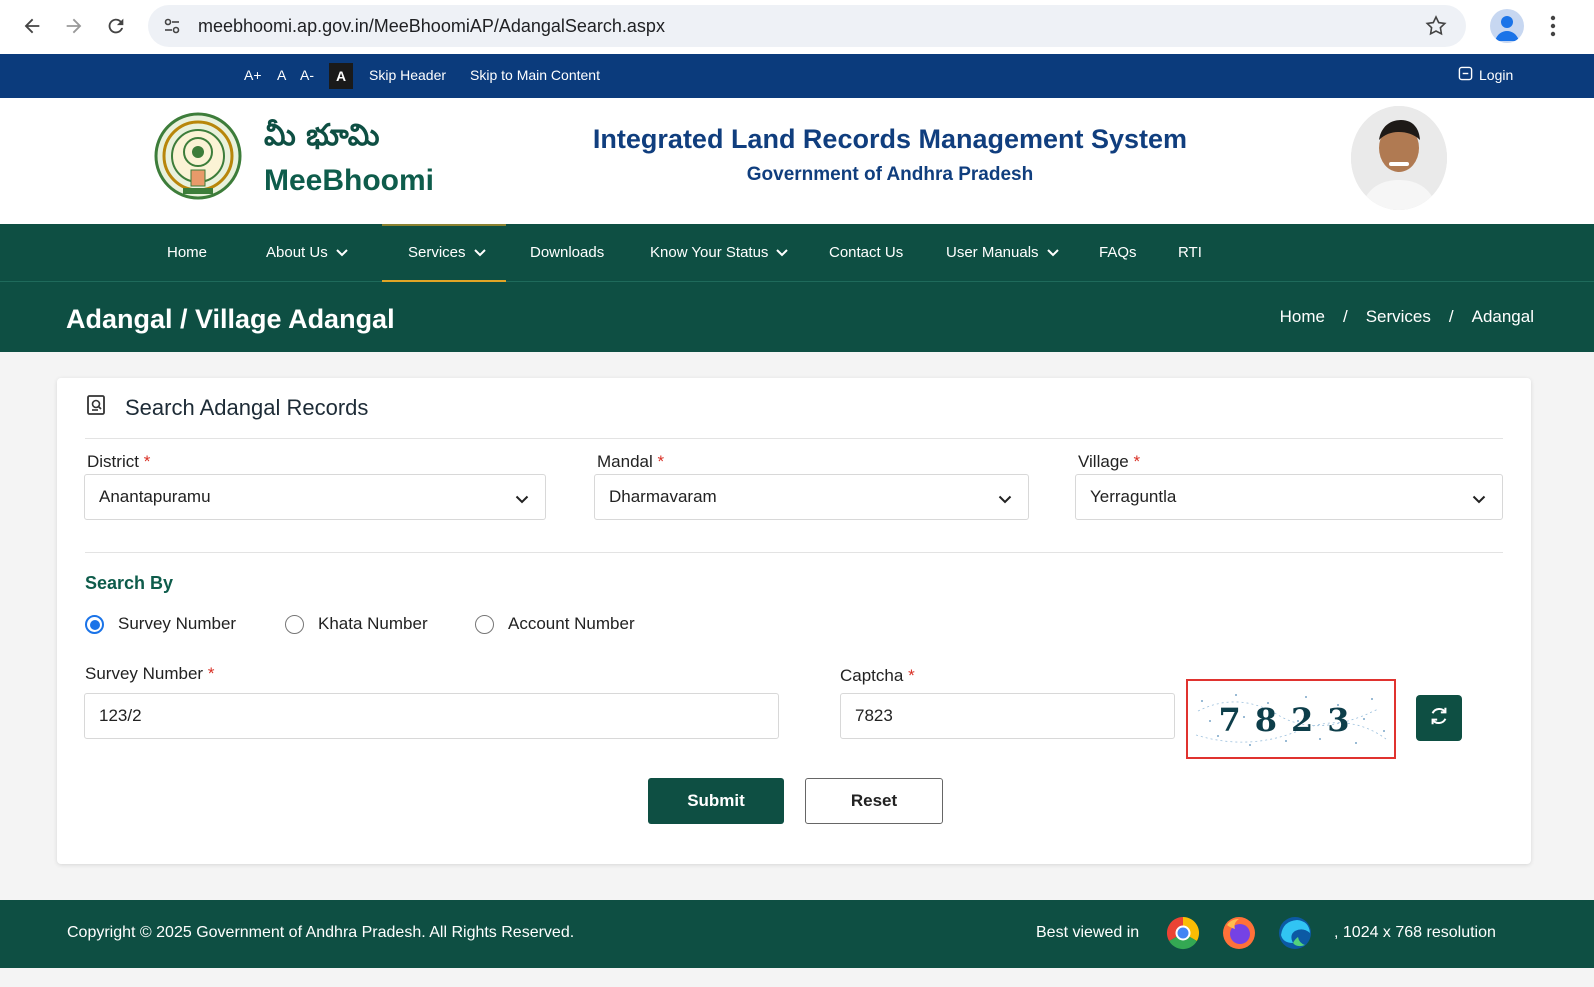 This screenshot has height=987, width=1594. I want to click on brand-english: MeeBhoomi, so click(349, 180).